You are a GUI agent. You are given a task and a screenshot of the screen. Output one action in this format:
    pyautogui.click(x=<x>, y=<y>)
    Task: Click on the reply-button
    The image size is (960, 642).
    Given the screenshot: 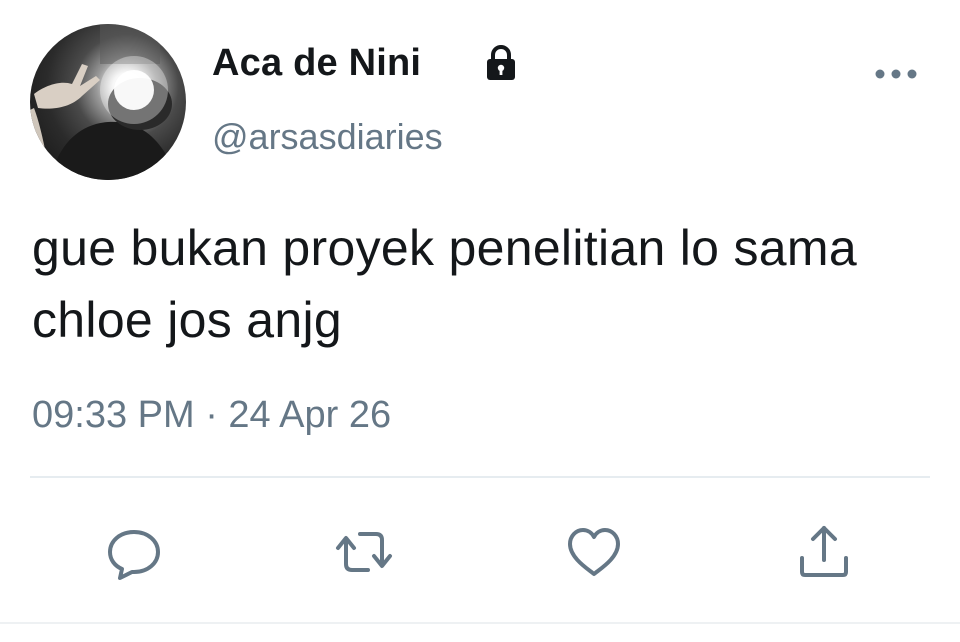 What is the action you would take?
    pyautogui.click(x=134, y=552)
    